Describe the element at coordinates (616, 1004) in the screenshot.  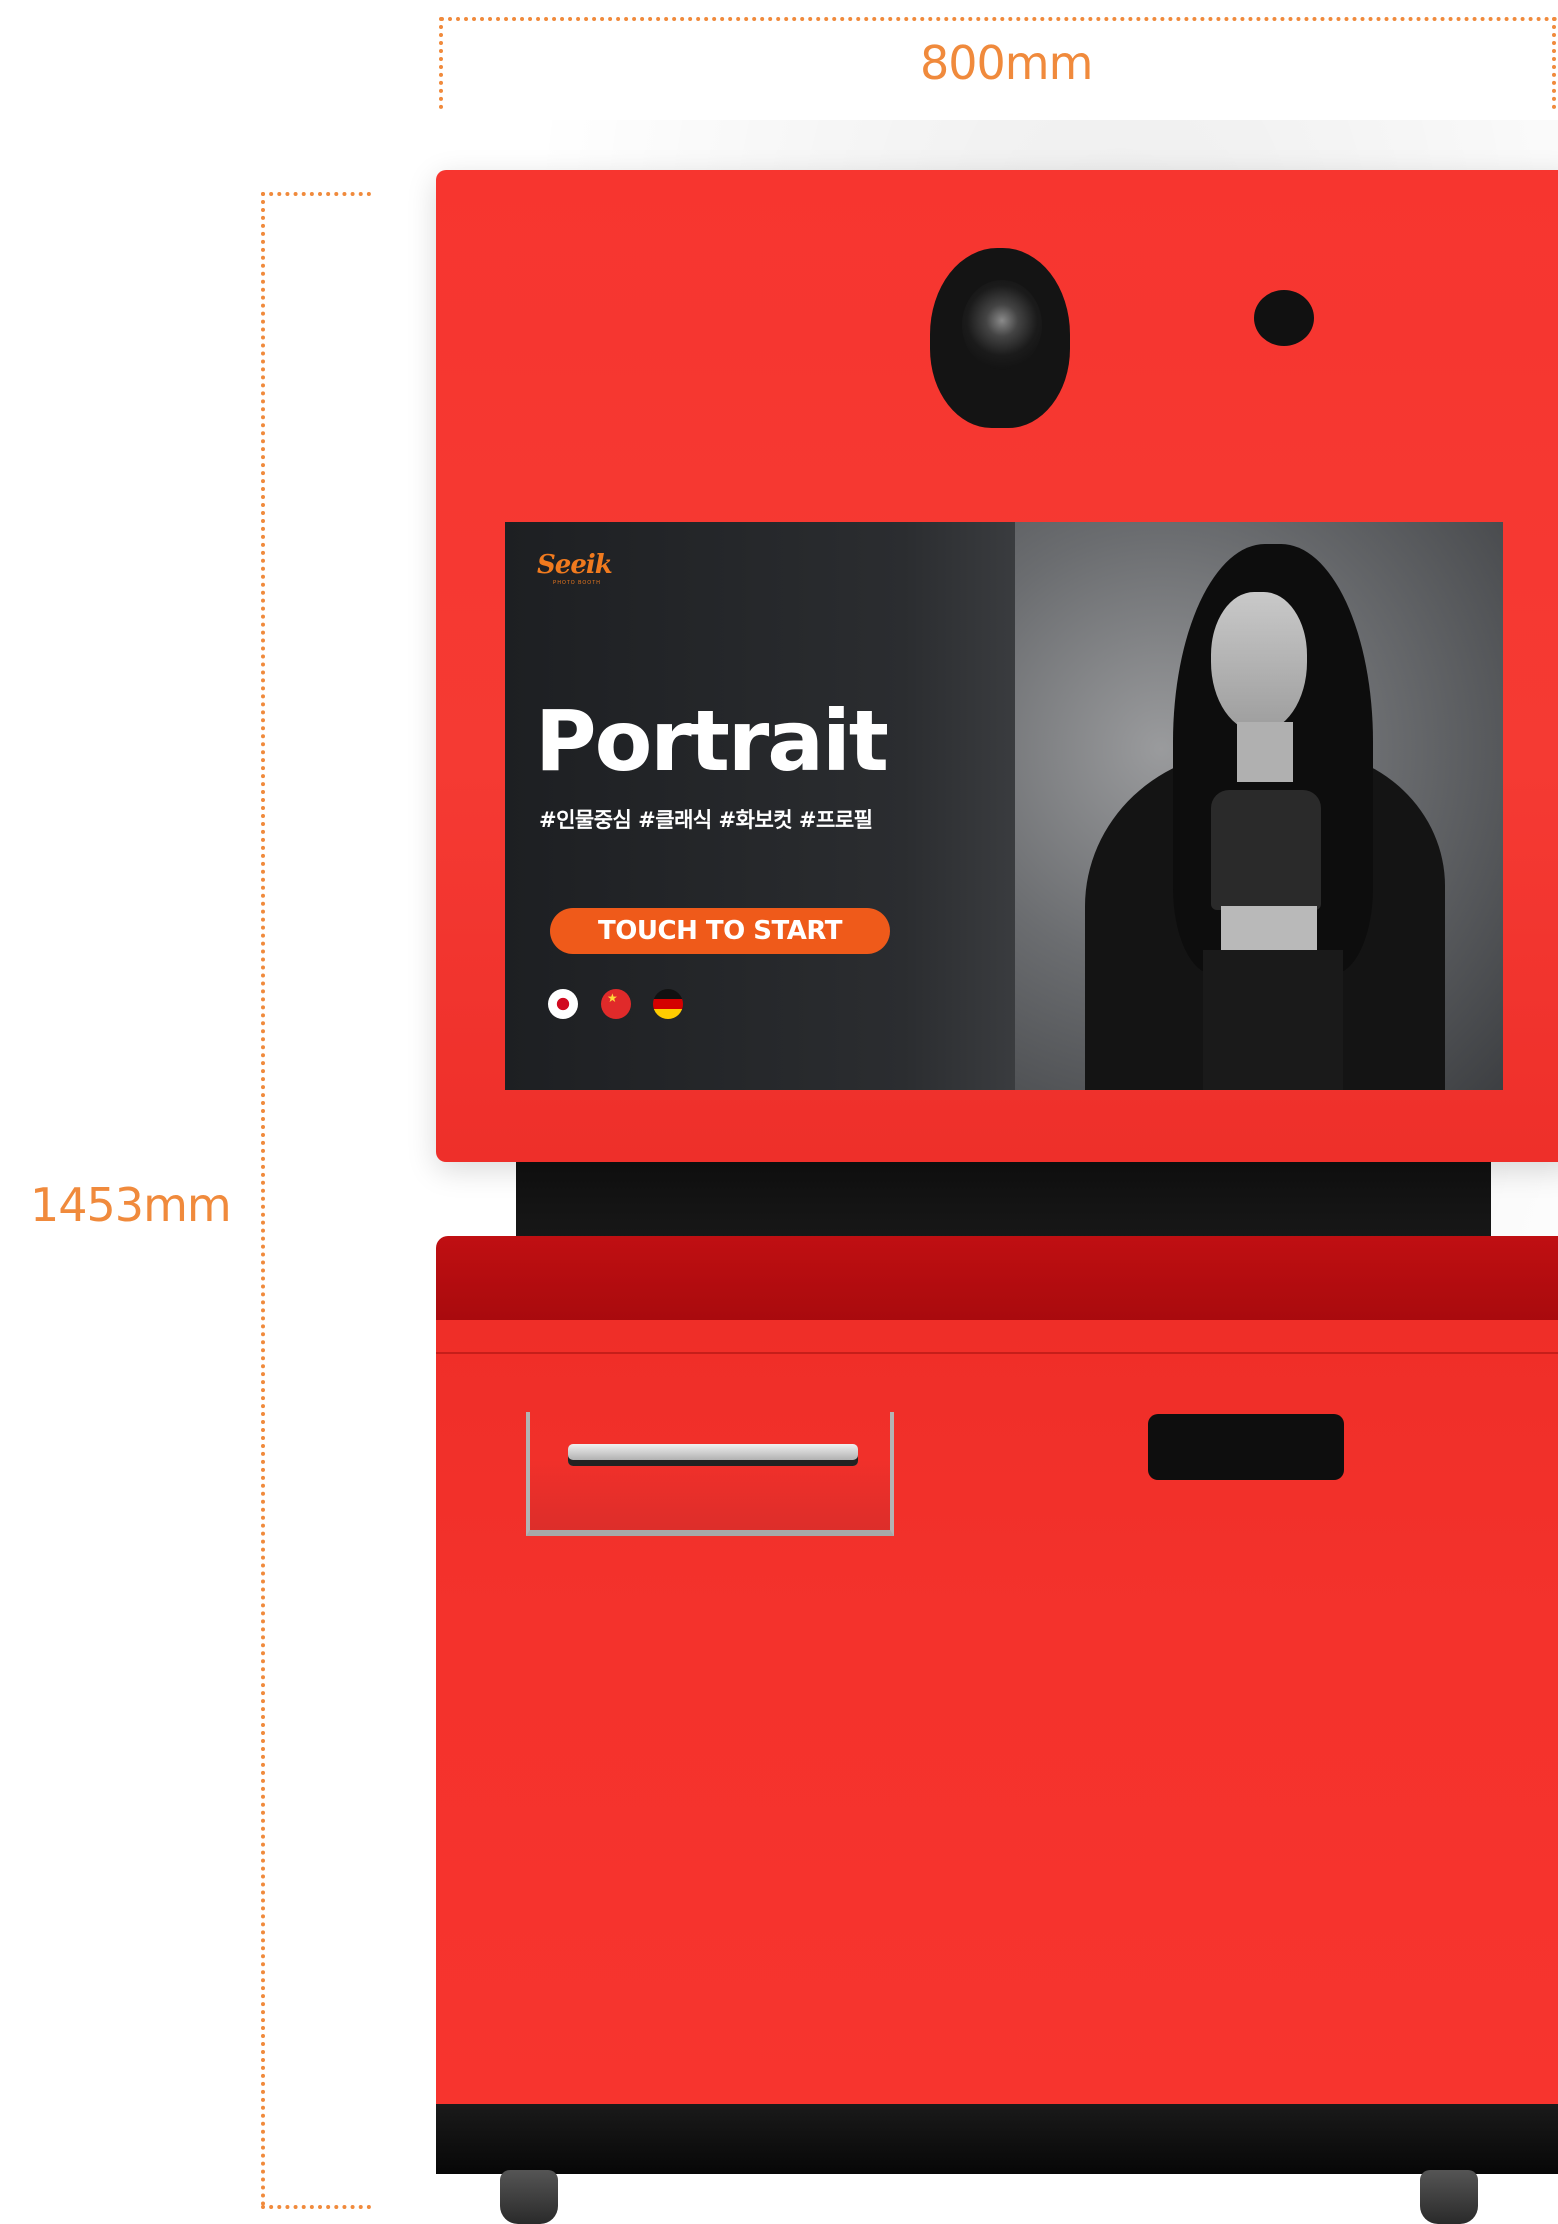
I see `china-flag-icon` at that location.